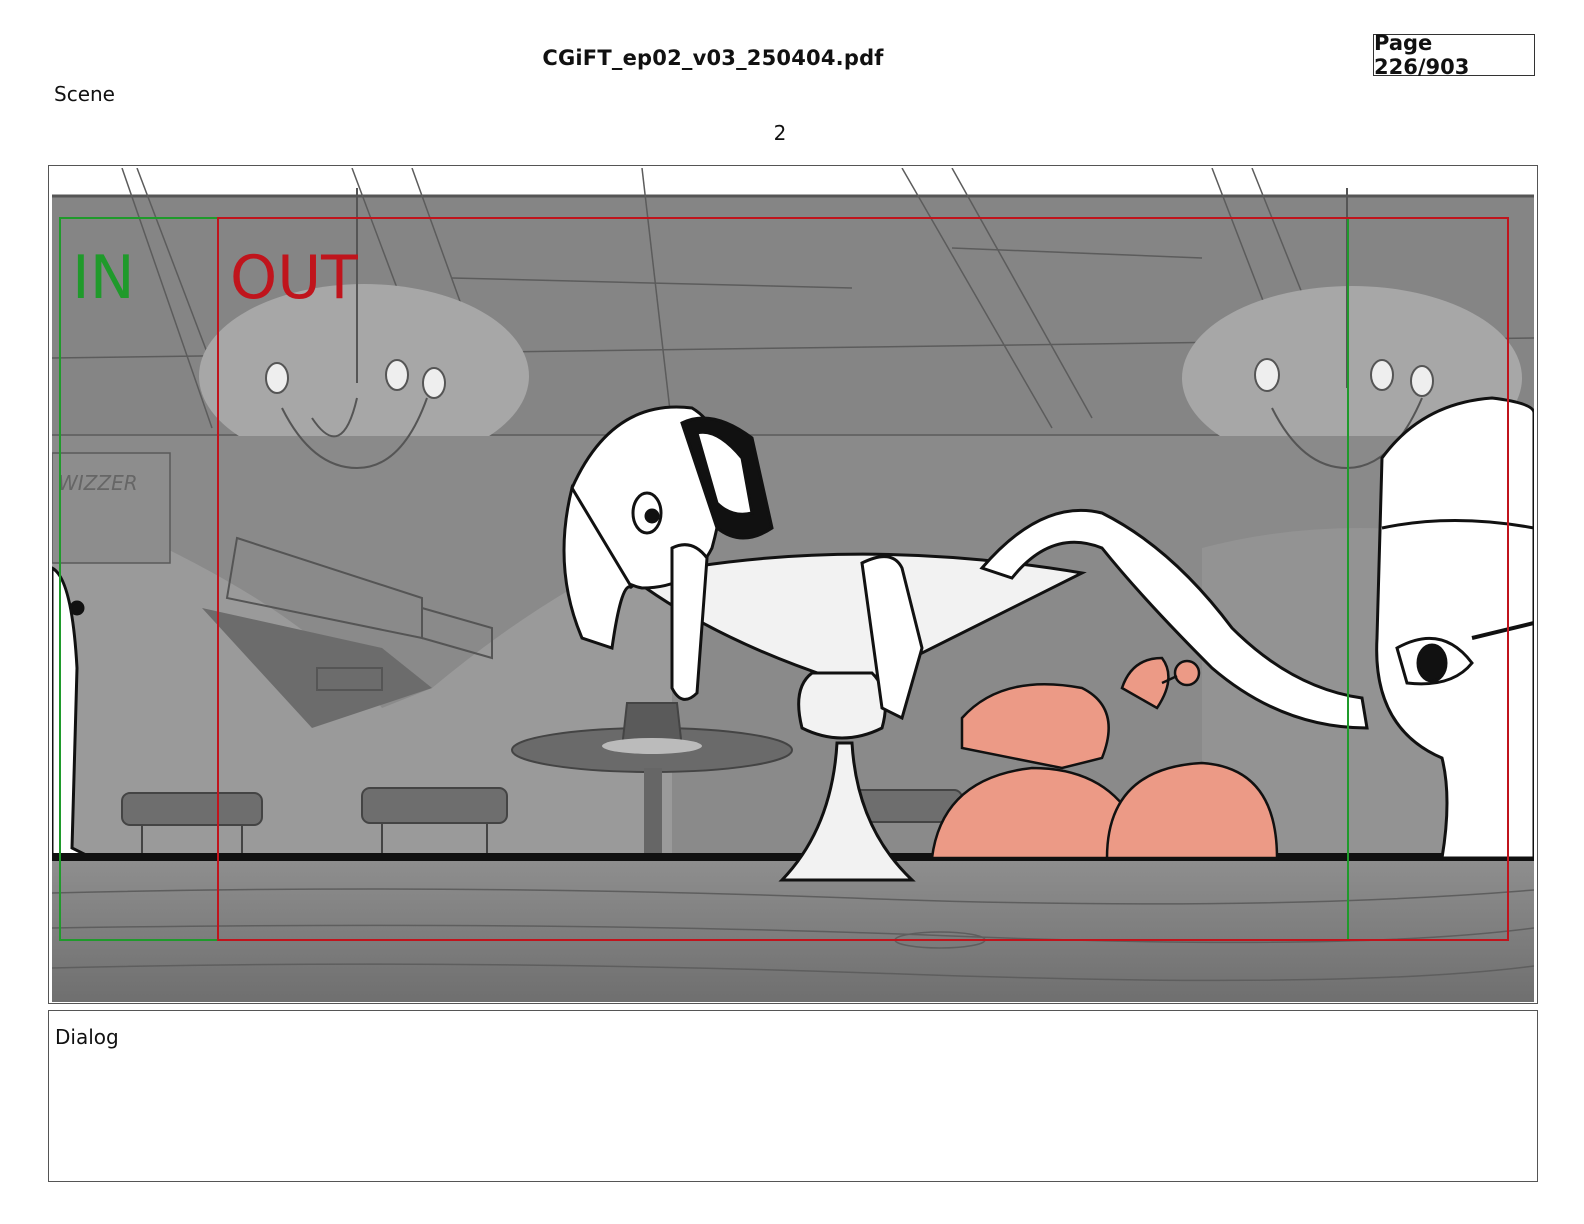 This screenshot has height=1224, width=1584. Describe the element at coordinates (111, 508) in the screenshot. I see `wall-sign: WIZZER` at that location.